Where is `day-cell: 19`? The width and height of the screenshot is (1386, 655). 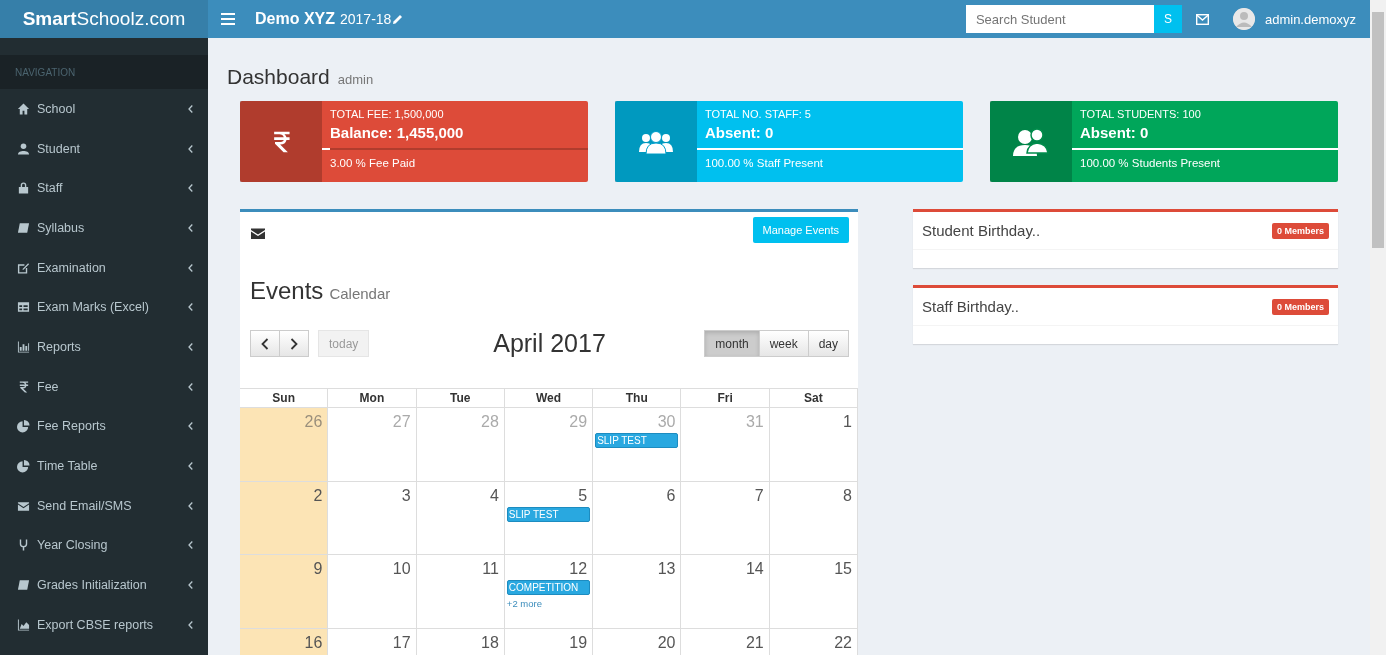
day-cell: 19 is located at coordinates (549, 641).